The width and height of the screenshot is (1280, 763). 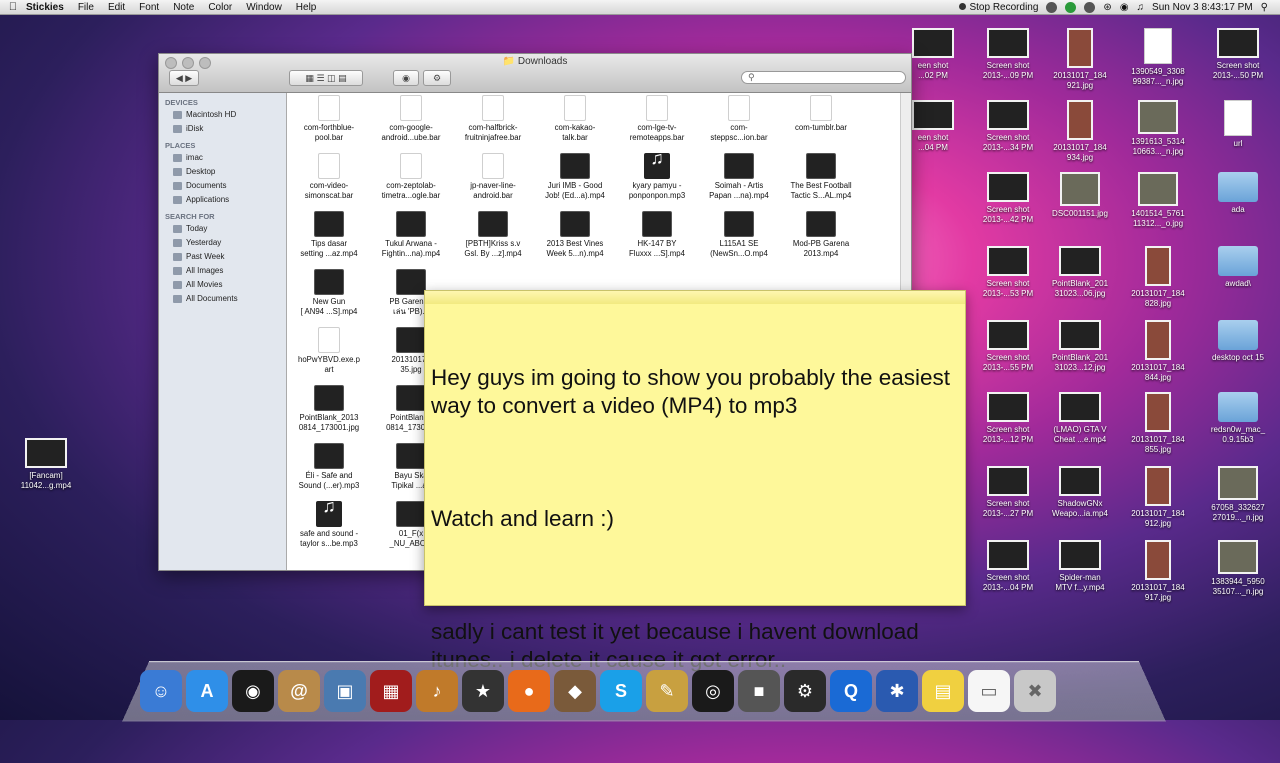 I want to click on list-view-icon: ☰, so click(x=320, y=78).